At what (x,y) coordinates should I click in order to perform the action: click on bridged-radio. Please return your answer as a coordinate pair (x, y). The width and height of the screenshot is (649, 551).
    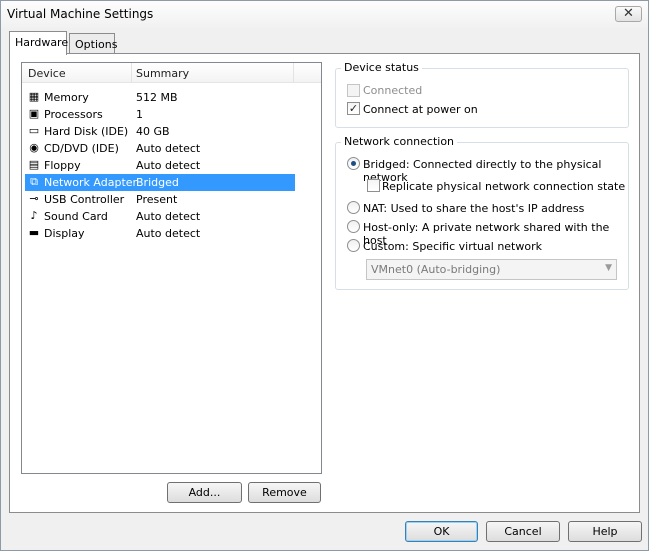
    Looking at the image, I should click on (353, 163).